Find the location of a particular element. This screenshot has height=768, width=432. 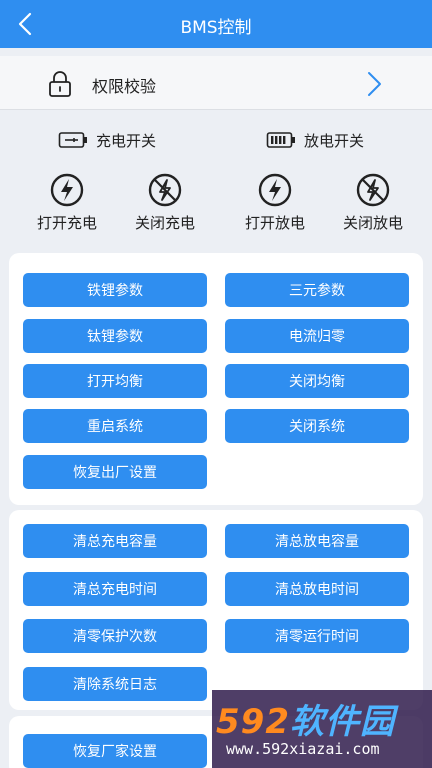

watermark-url: www.592xiazai.com is located at coordinates (303, 749).